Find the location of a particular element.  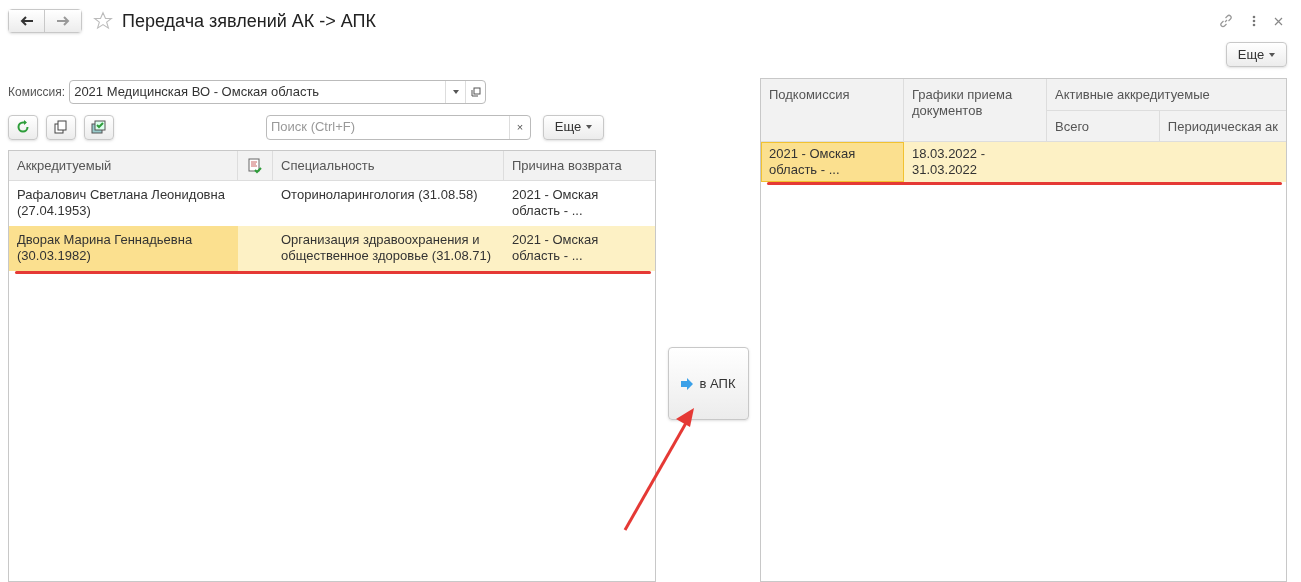

document-check-icon is located at coordinates (255, 165).